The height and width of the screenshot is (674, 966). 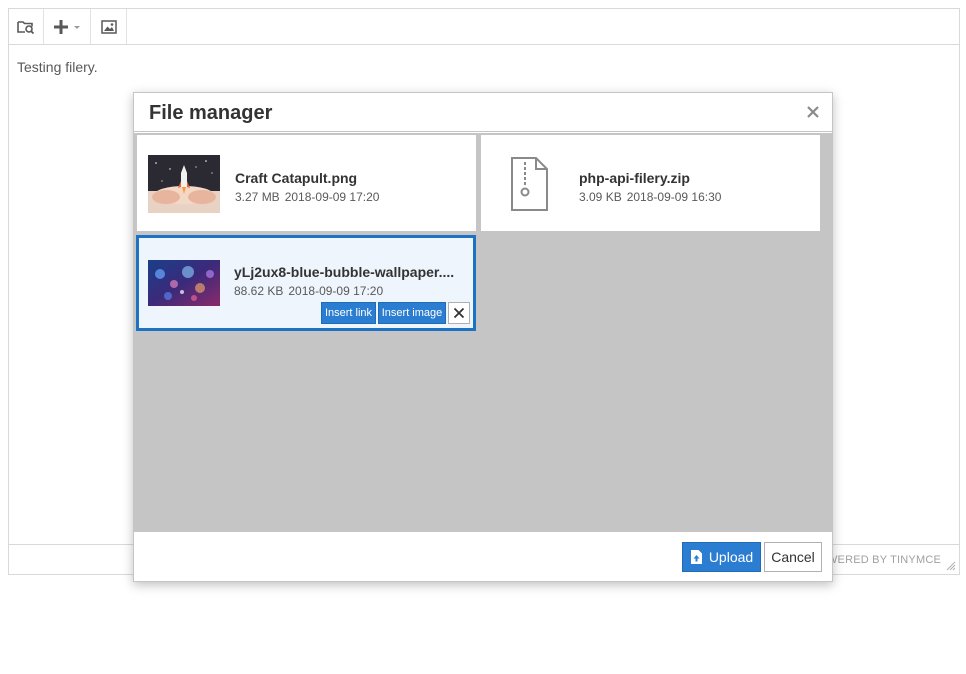 I want to click on file-name: php-api-filery.zip, so click(x=634, y=178).